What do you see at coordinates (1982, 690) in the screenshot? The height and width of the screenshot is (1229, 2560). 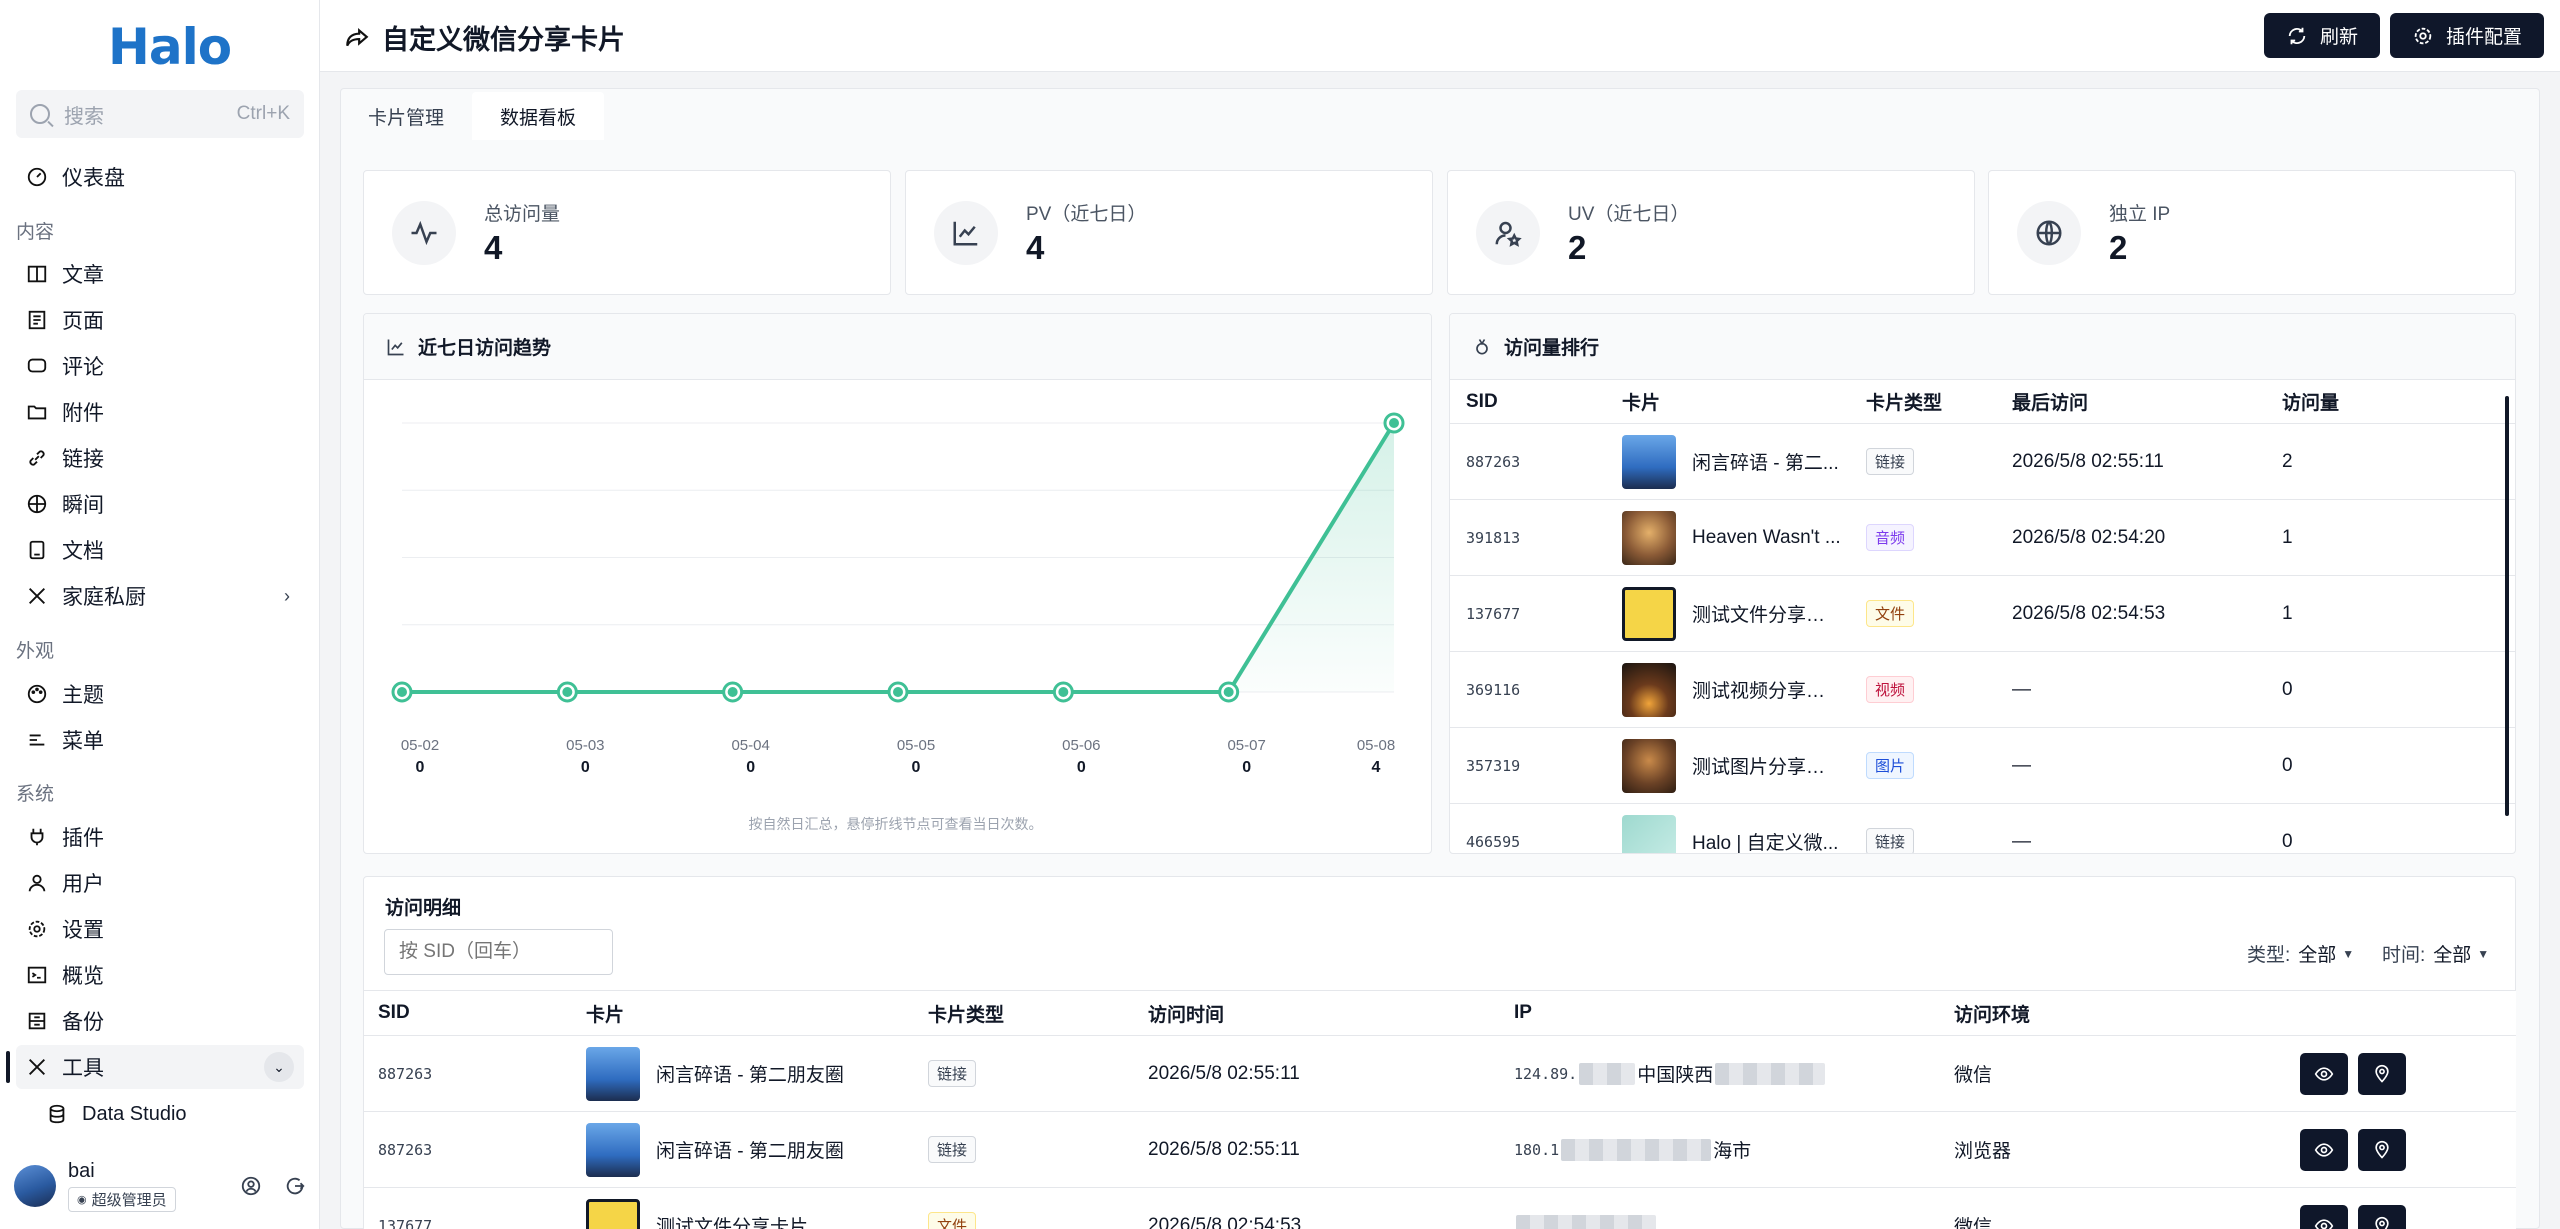 I see `table-row: 369116 测试视频分享卡片 视频 — 0` at bounding box center [1982, 690].